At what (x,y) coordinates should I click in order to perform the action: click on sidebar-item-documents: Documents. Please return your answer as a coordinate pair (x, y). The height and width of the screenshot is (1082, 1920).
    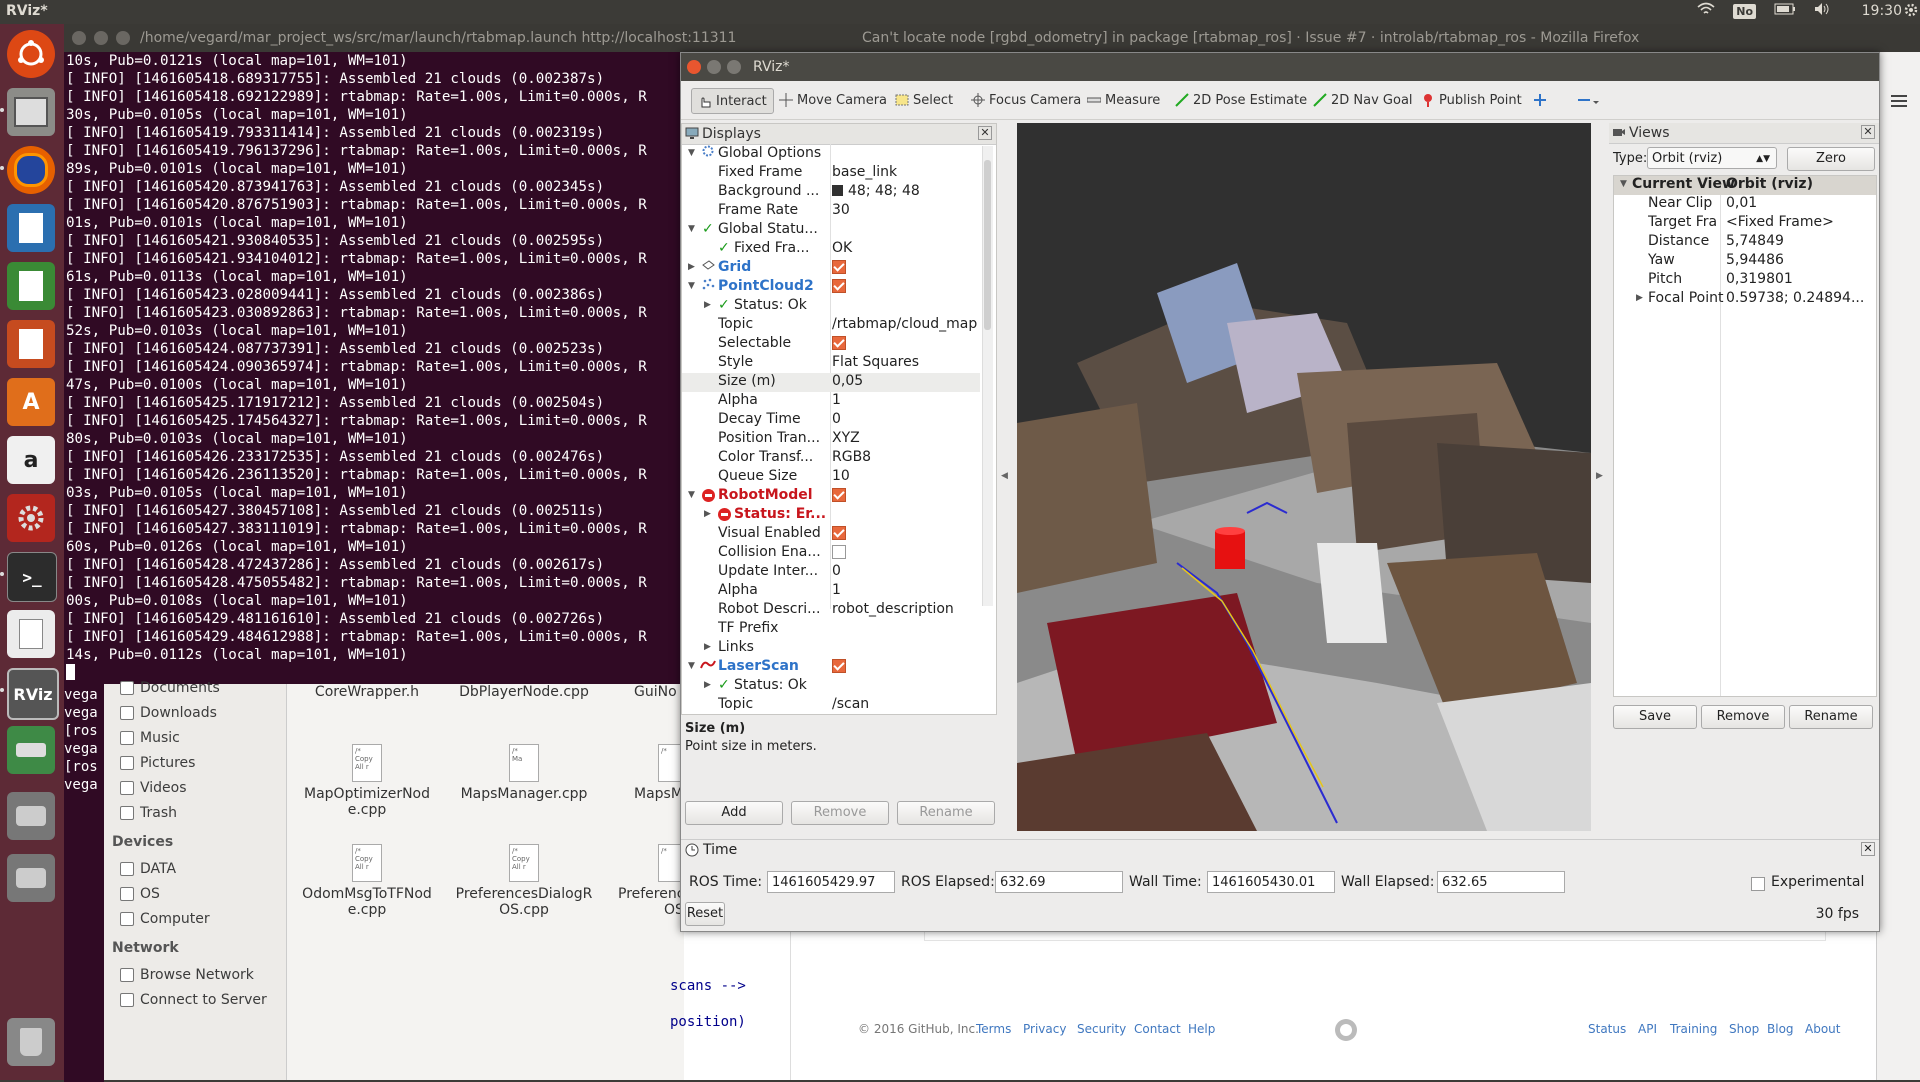
    Looking at the image, I should click on (170, 688).